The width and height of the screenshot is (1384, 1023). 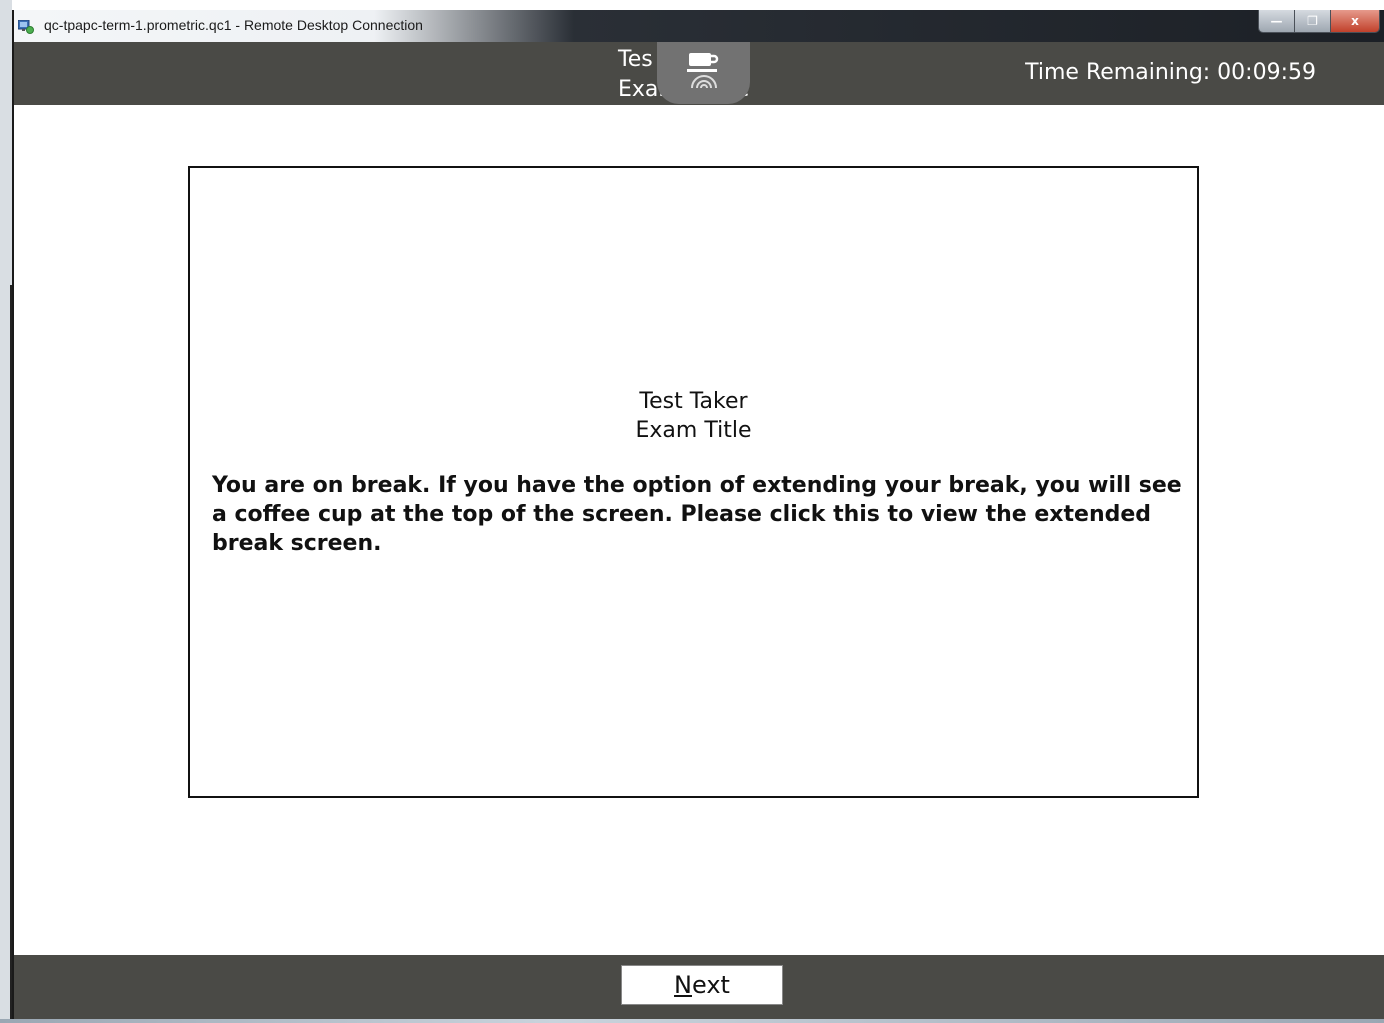 I want to click on window-controls: — ❐ x, so click(x=1319, y=21).